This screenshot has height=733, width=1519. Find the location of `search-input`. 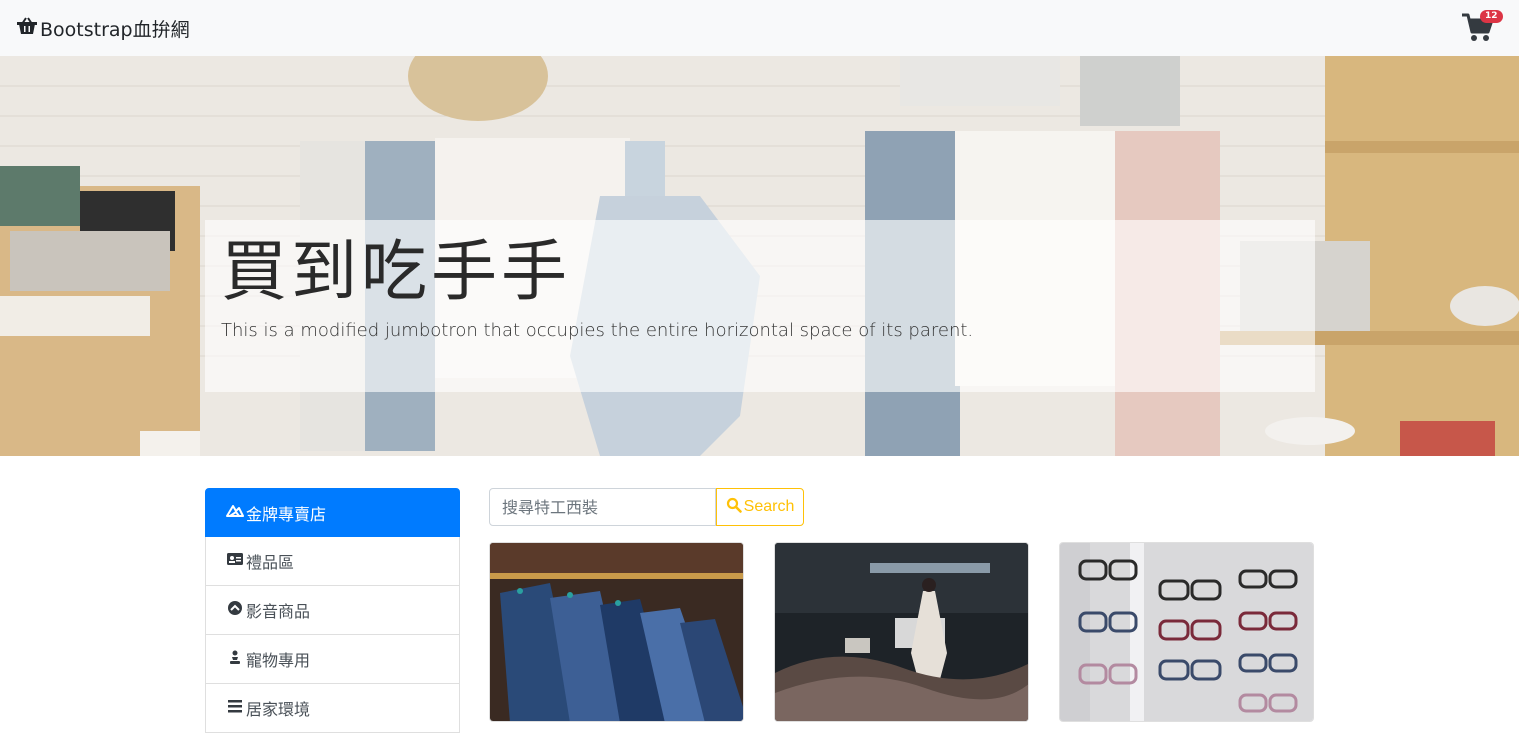

search-input is located at coordinates (602, 507).